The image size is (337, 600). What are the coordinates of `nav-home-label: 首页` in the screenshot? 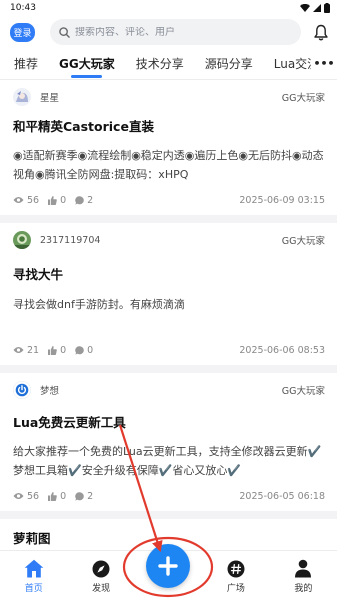 It's located at (33, 589).